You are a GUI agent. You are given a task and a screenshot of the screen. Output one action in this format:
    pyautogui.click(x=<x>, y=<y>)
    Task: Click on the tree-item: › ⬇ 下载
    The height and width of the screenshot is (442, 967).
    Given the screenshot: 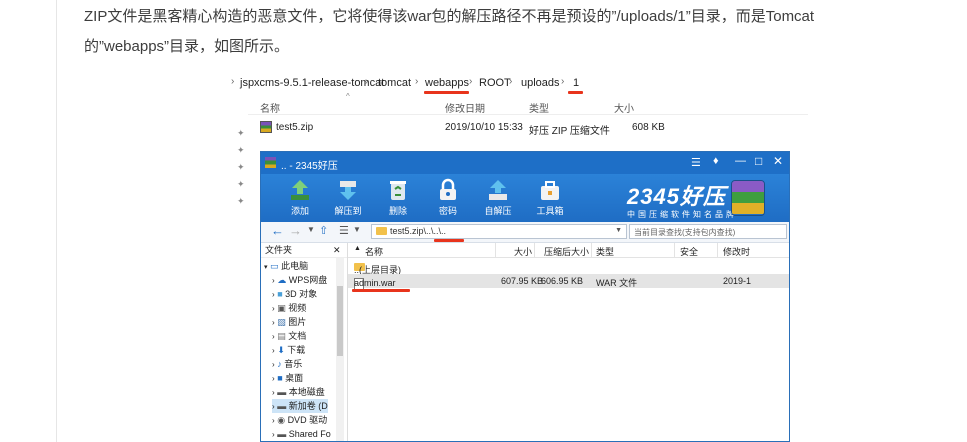 What is the action you would take?
    pyautogui.click(x=288, y=350)
    